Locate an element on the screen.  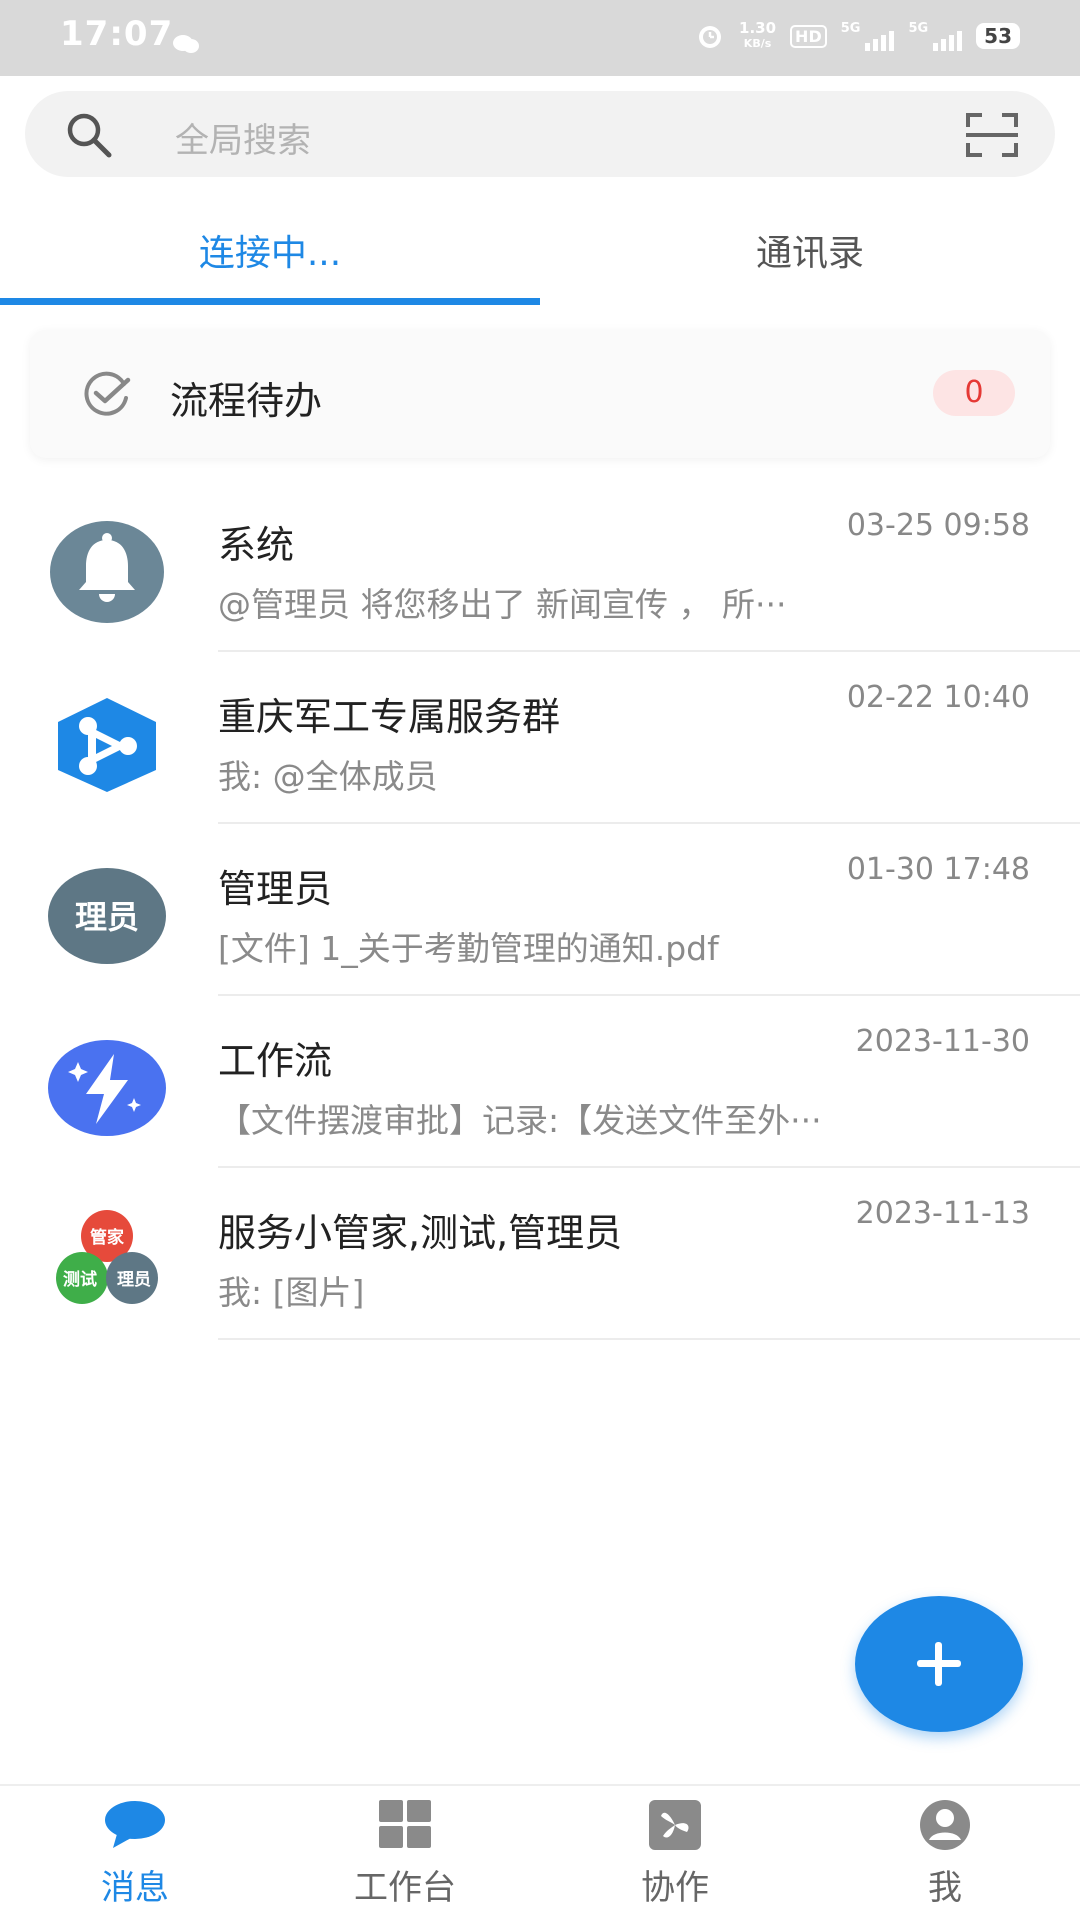
chat-item-service-group: 管家 测试 理员 服务小管家,测试,管理员 2023-11-13 我: [图片] is located at coordinates (540, 1254).